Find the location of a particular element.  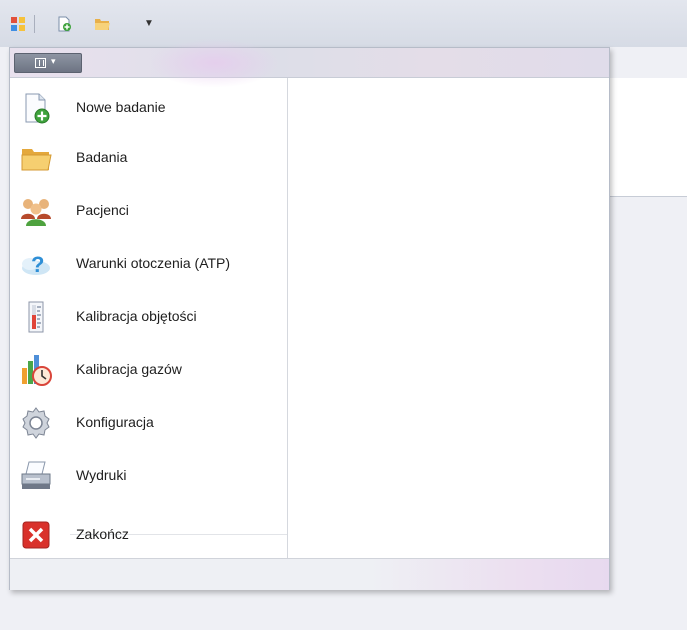

gas-calibration-icon is located at coordinates (37, 370).